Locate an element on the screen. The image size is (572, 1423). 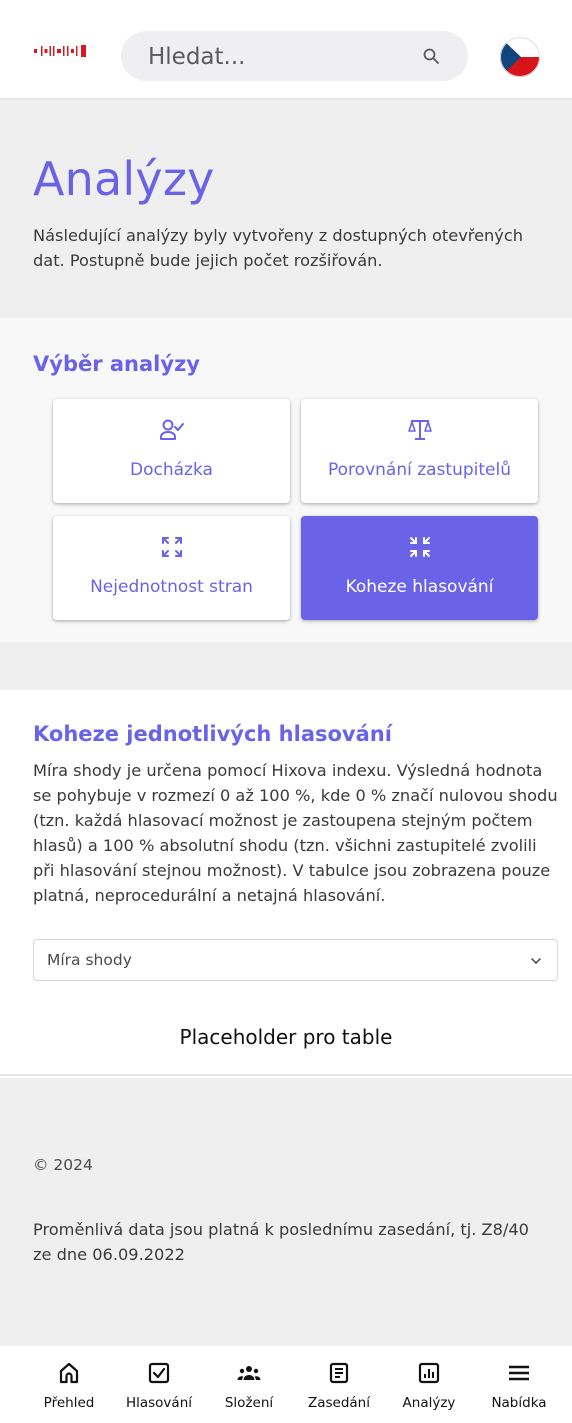
metric-select: Míra shody is located at coordinates (295, 960).